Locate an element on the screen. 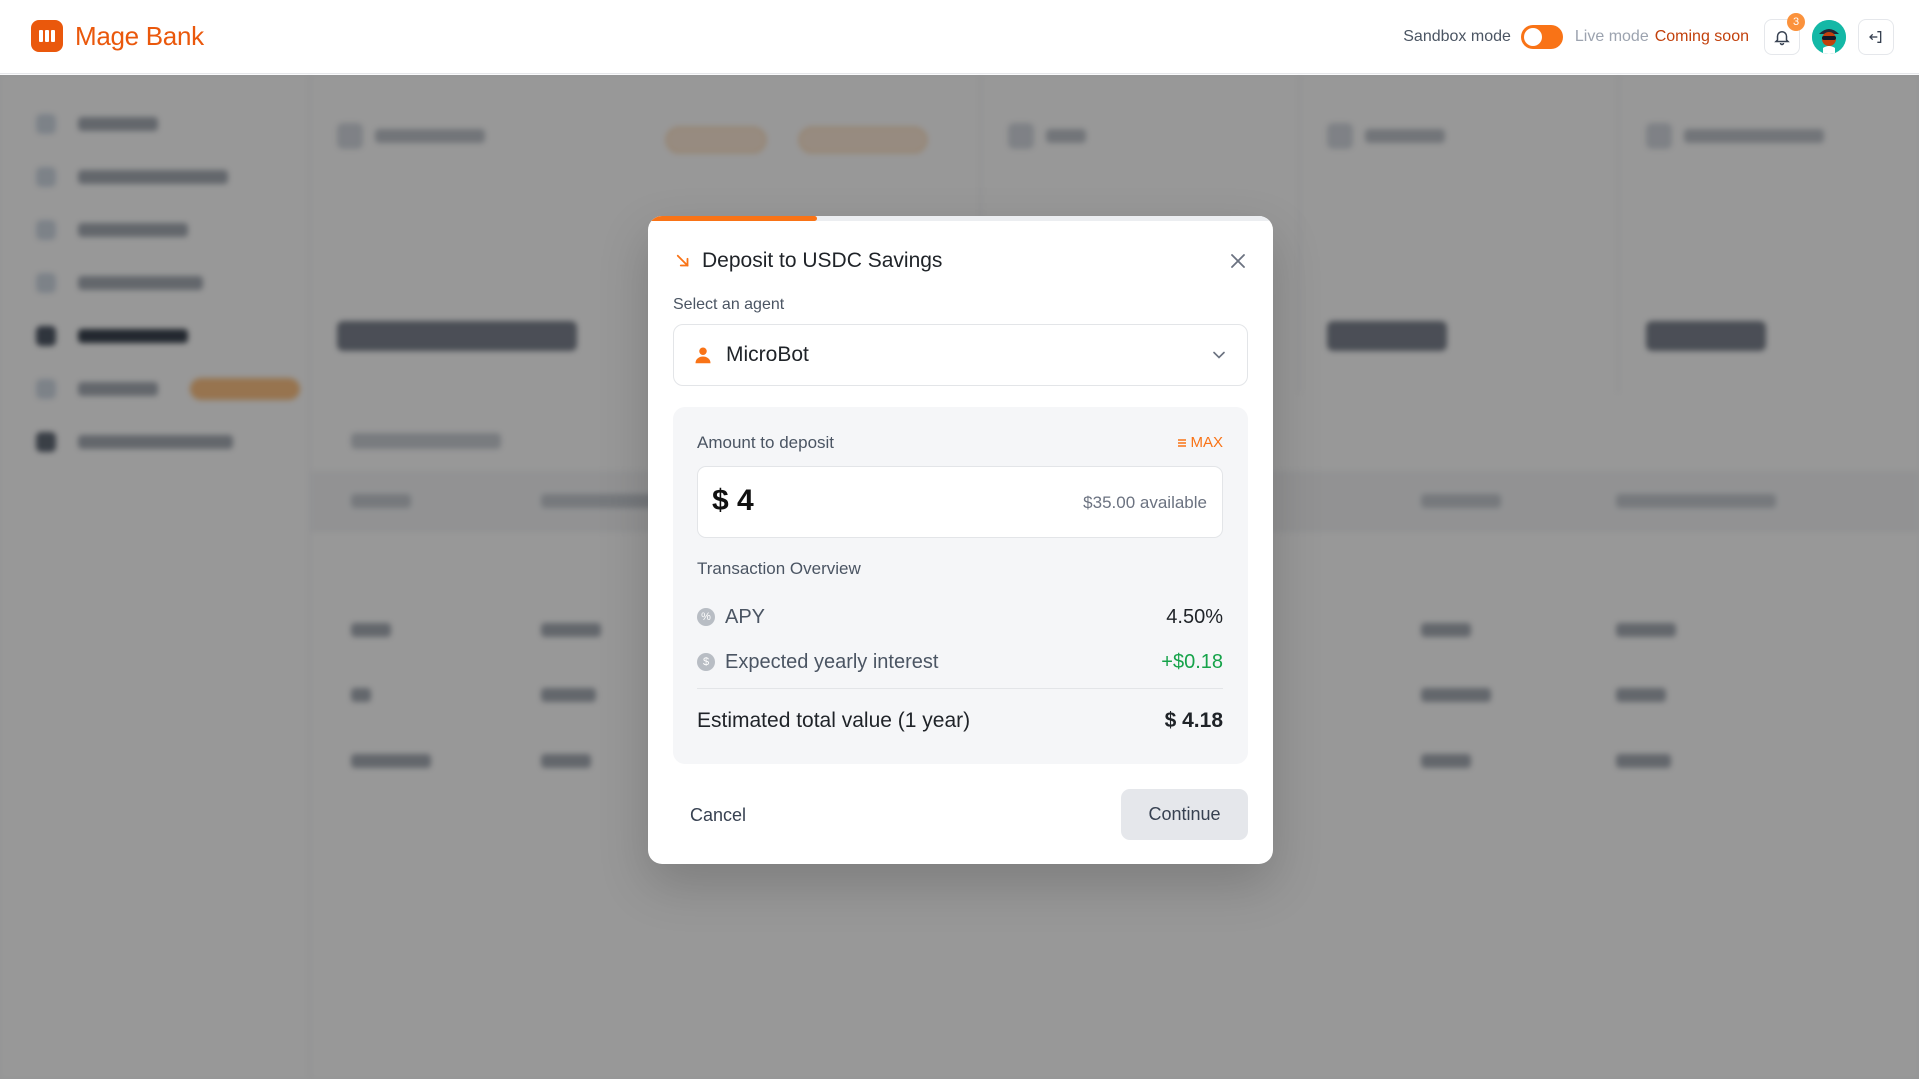 Image resolution: width=1919 pixels, height=1079 pixels. modal-title: Deposit to USDC Savings is located at coordinates (822, 260).